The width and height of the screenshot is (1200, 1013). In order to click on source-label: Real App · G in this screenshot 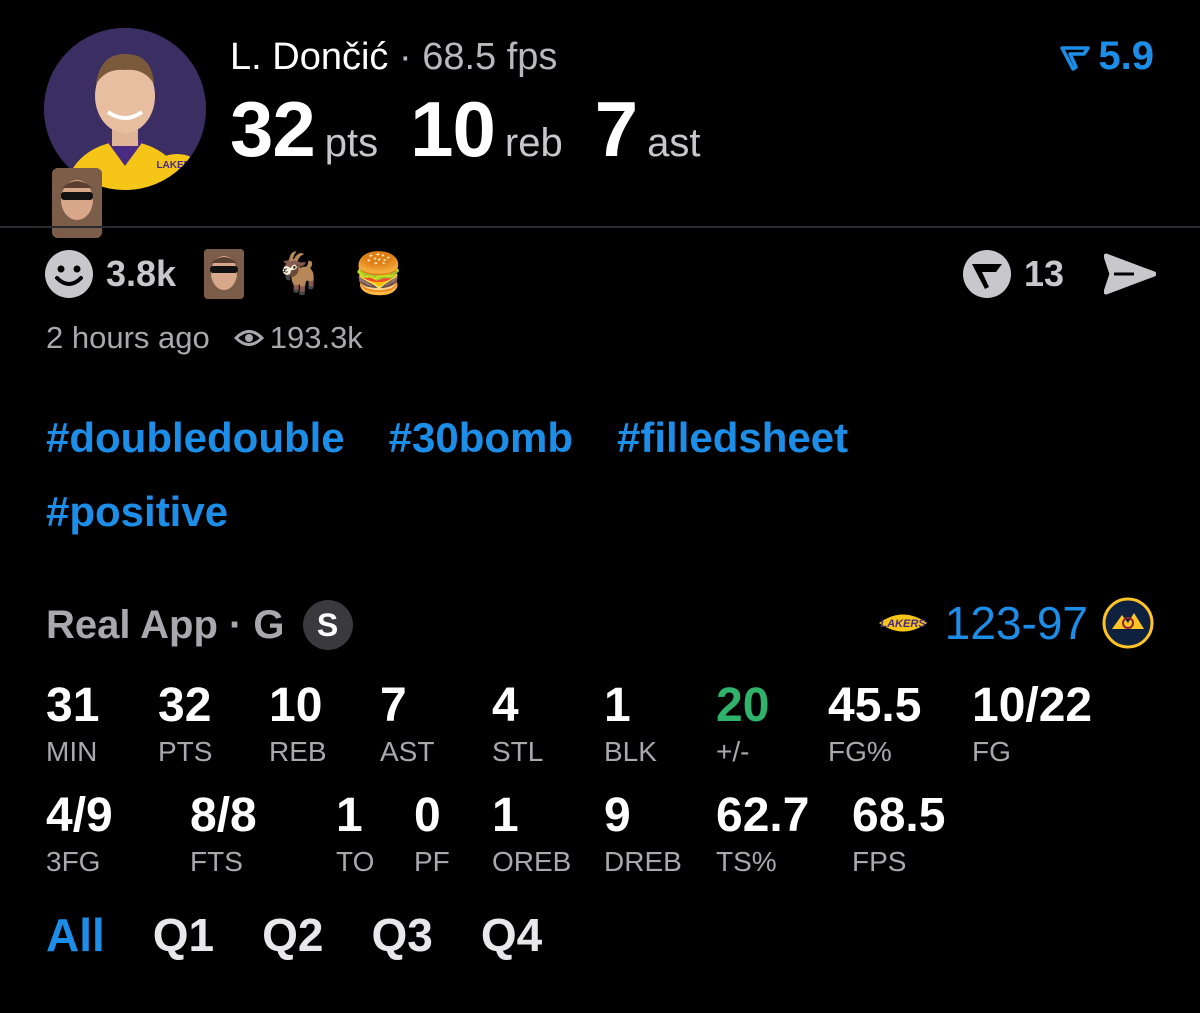, I will do `click(165, 624)`.